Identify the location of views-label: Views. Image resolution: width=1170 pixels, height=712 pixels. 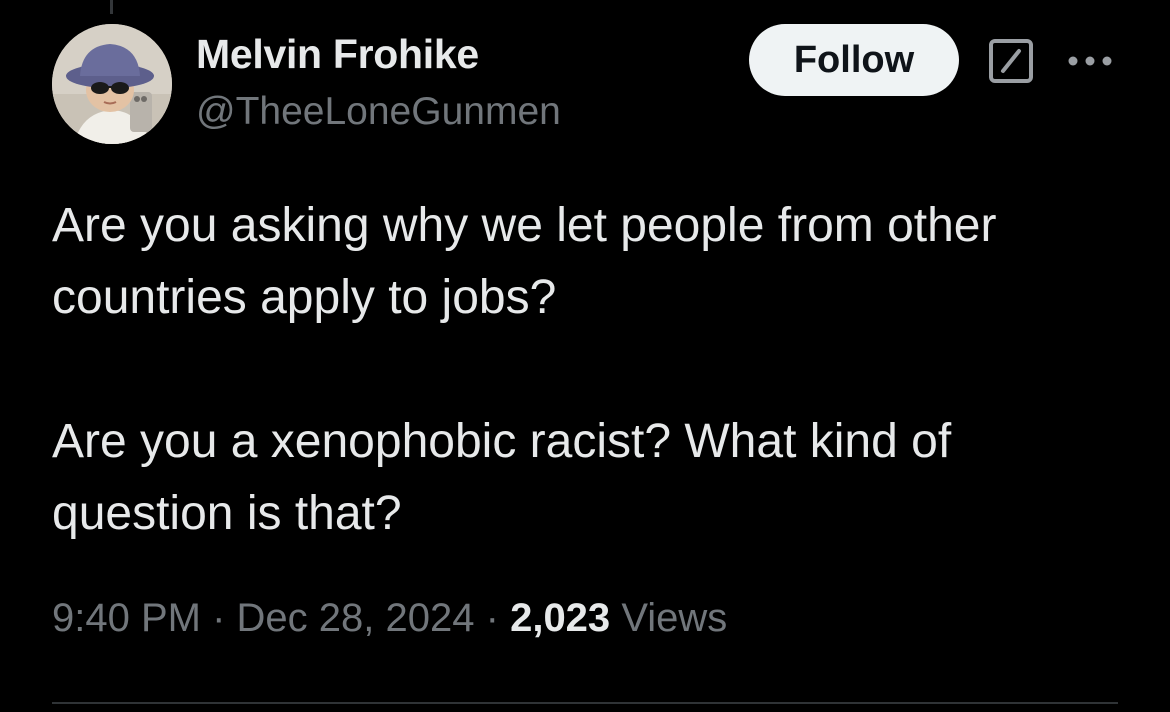
(674, 618).